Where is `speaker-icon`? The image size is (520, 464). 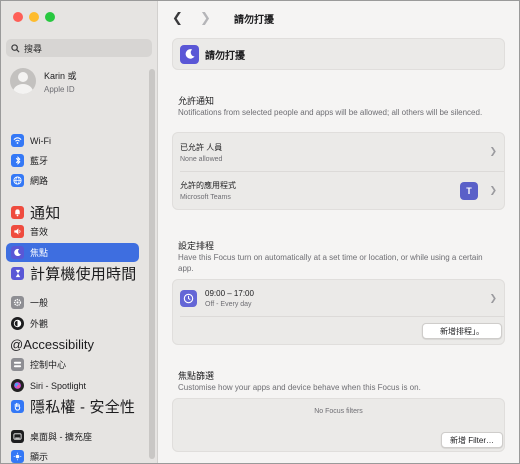
speaker-icon is located at coordinates (17, 231).